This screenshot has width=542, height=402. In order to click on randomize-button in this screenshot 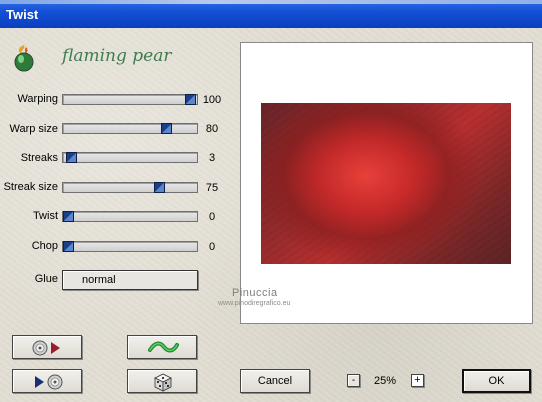, I will do `click(162, 347)`.